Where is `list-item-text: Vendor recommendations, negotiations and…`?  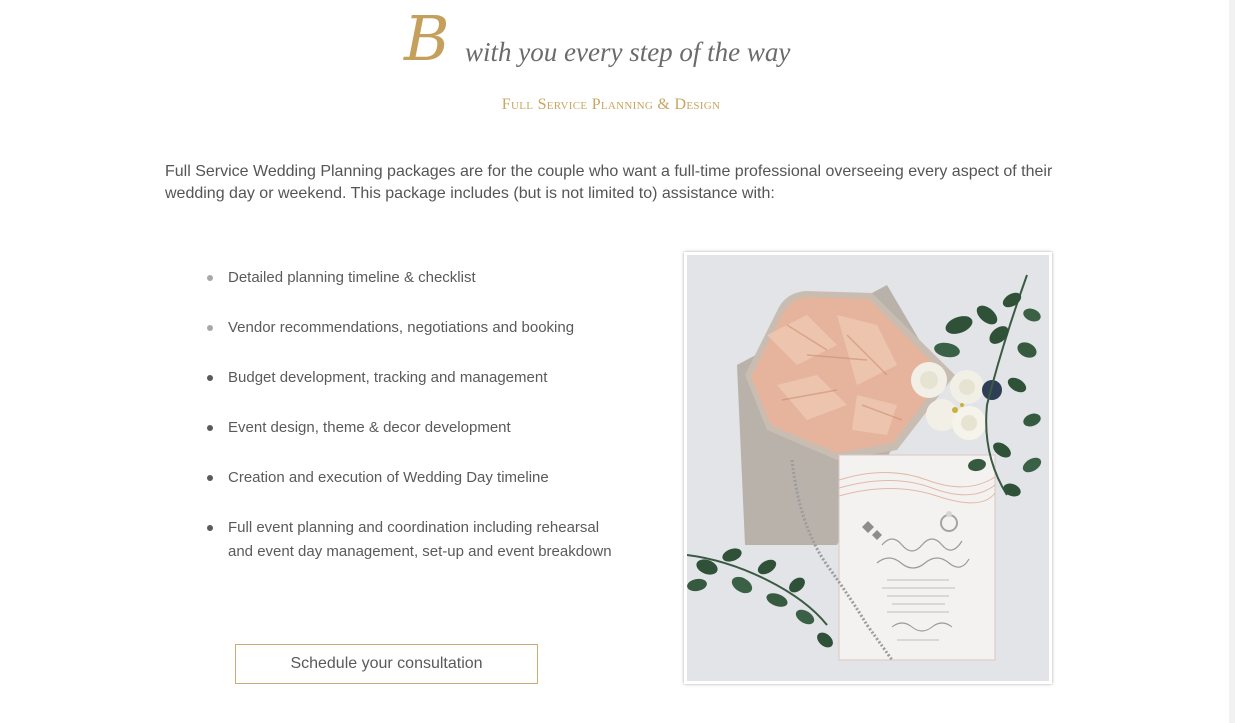
list-item-text: Vendor recommendations, negotiations and… is located at coordinates (401, 327).